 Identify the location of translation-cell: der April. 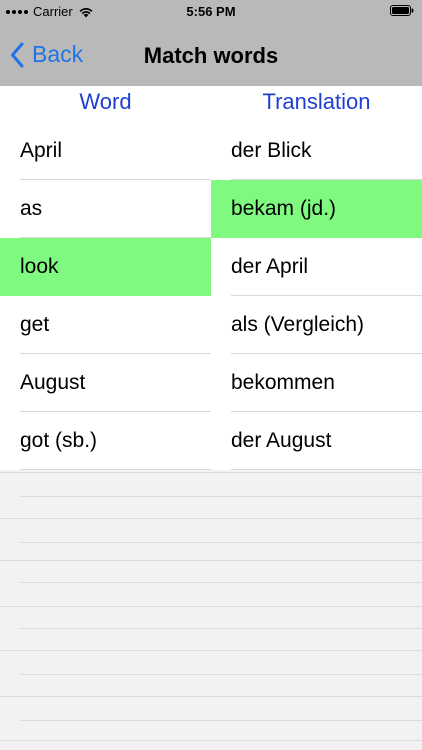
(316, 267).